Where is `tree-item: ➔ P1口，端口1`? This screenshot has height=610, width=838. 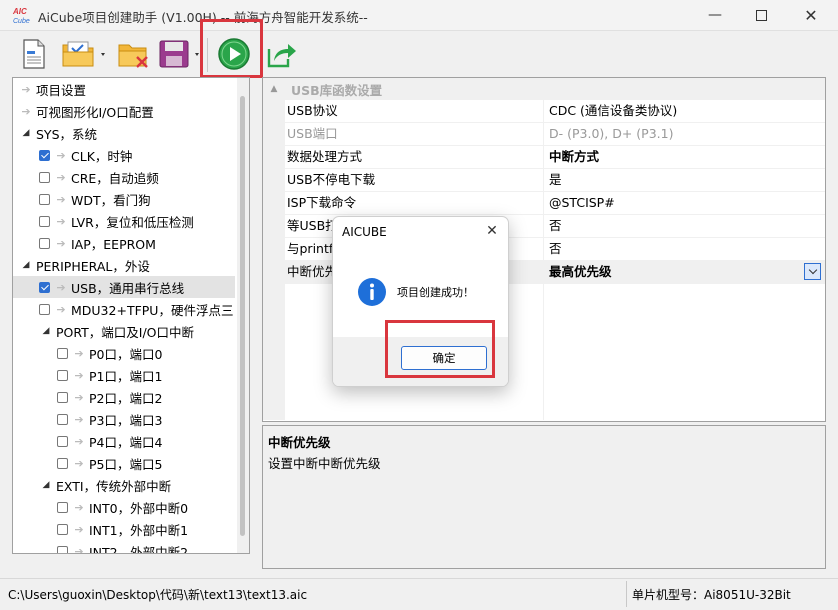
tree-item: ➔ P1口，端口1 is located at coordinates (124, 375).